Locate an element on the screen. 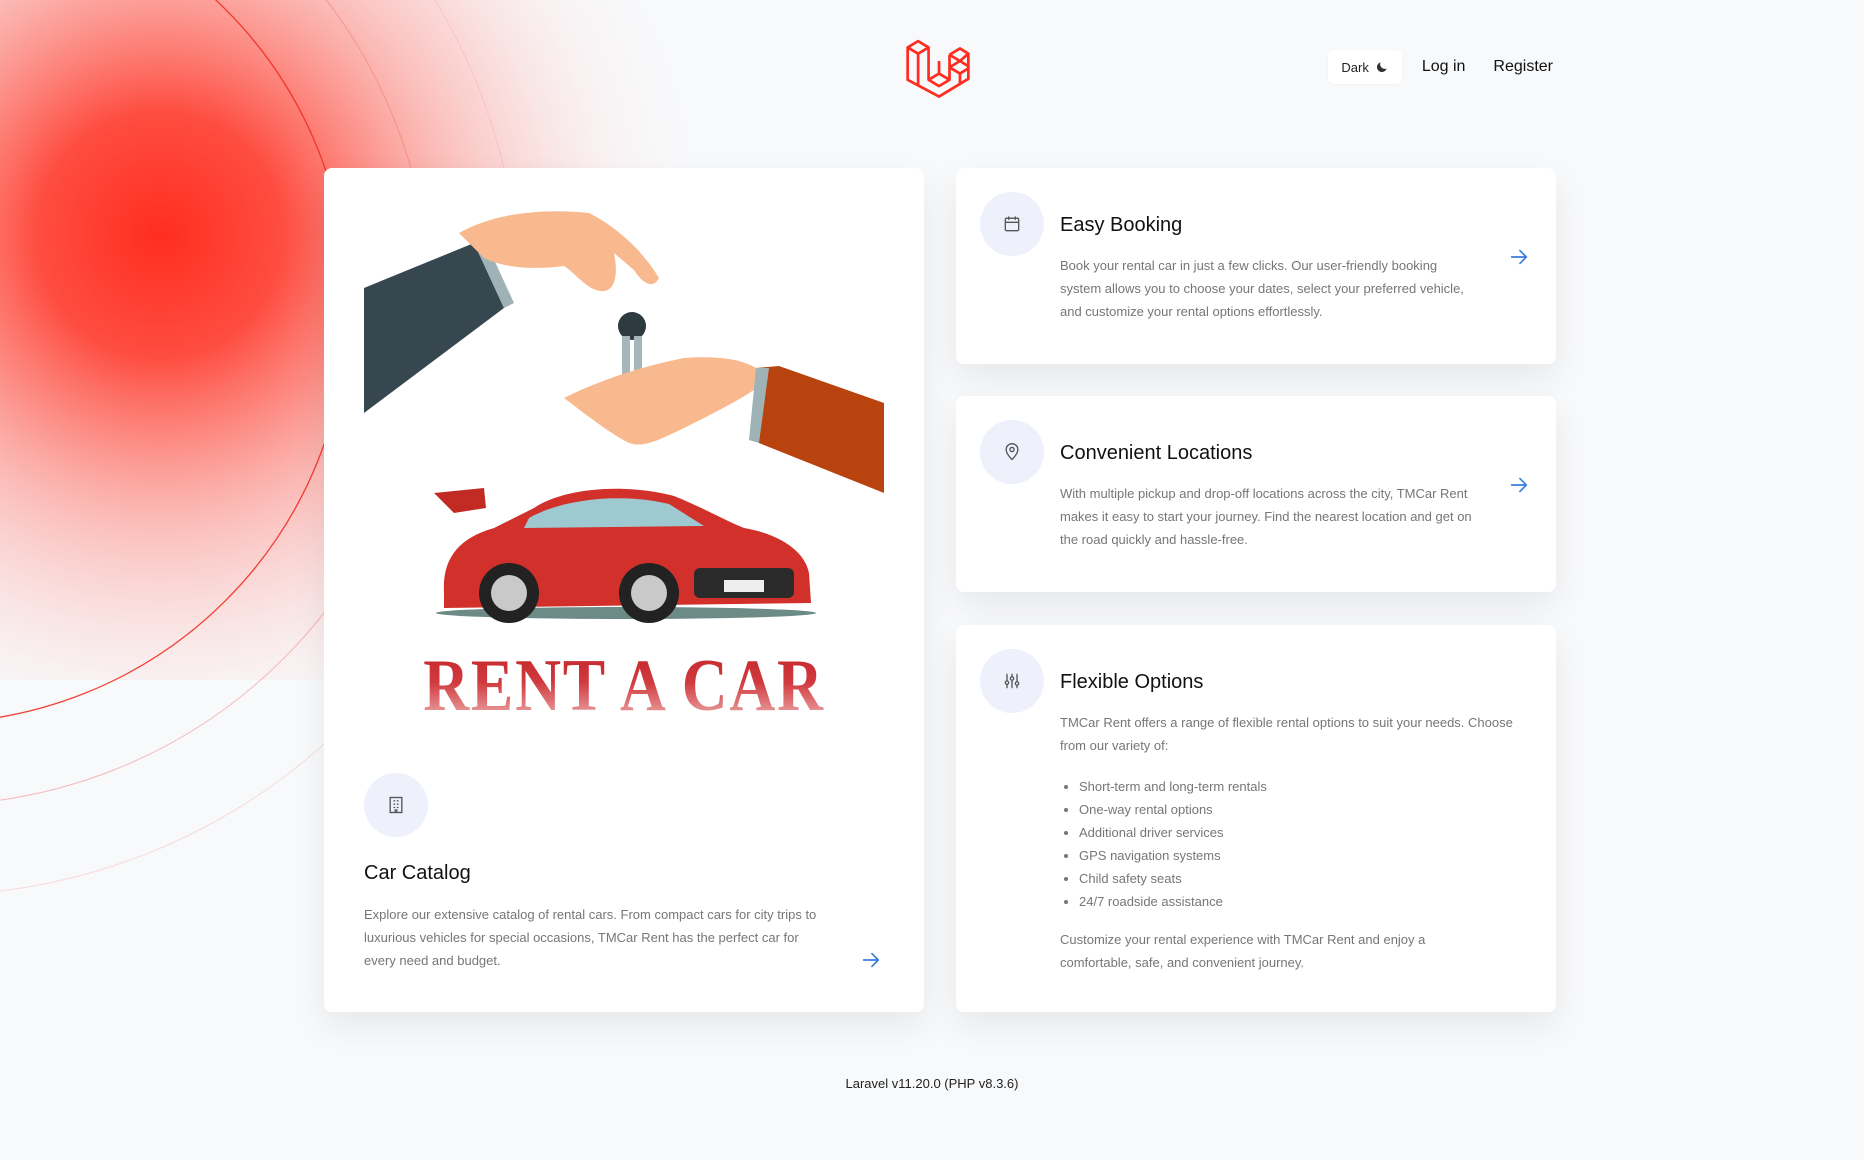  list-item: Additional driver services is located at coordinates (1173, 832).